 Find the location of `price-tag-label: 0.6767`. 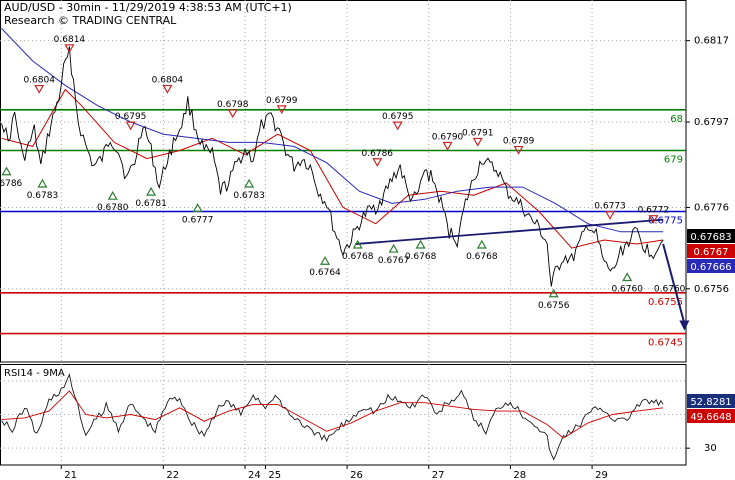

price-tag-label: 0.6767 is located at coordinates (711, 252).